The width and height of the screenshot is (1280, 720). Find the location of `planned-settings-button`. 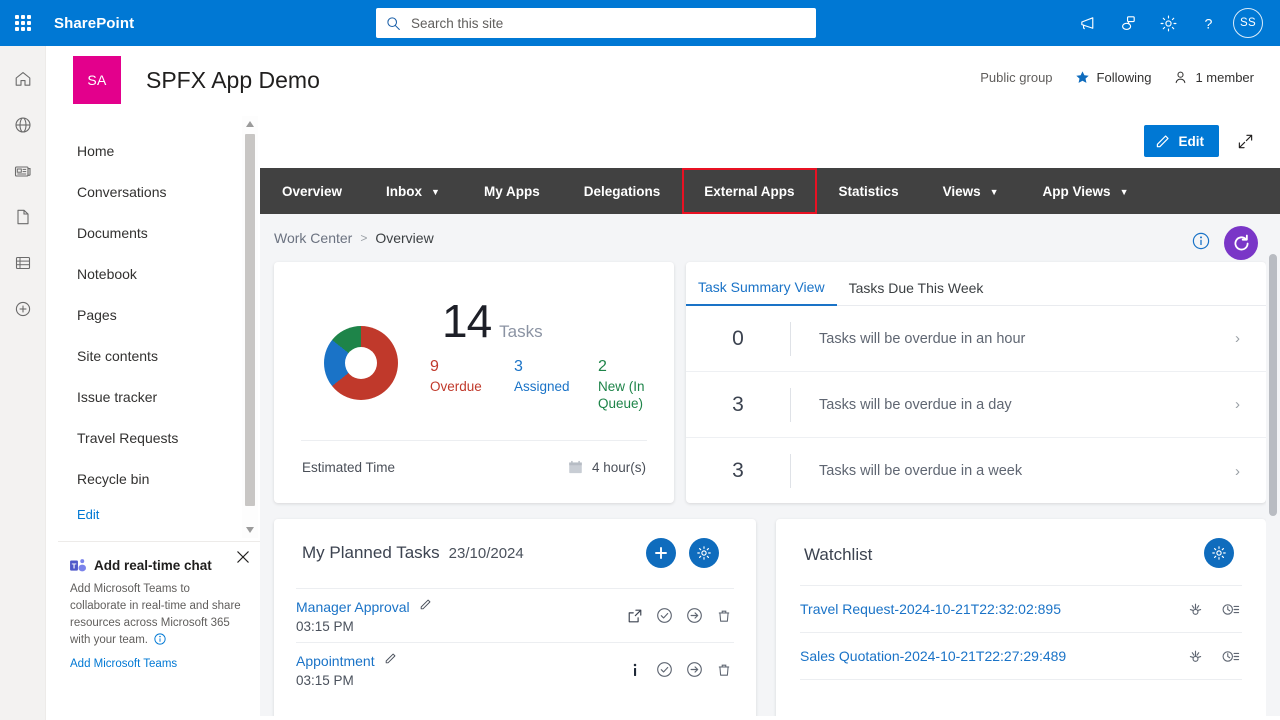

planned-settings-button is located at coordinates (704, 553).